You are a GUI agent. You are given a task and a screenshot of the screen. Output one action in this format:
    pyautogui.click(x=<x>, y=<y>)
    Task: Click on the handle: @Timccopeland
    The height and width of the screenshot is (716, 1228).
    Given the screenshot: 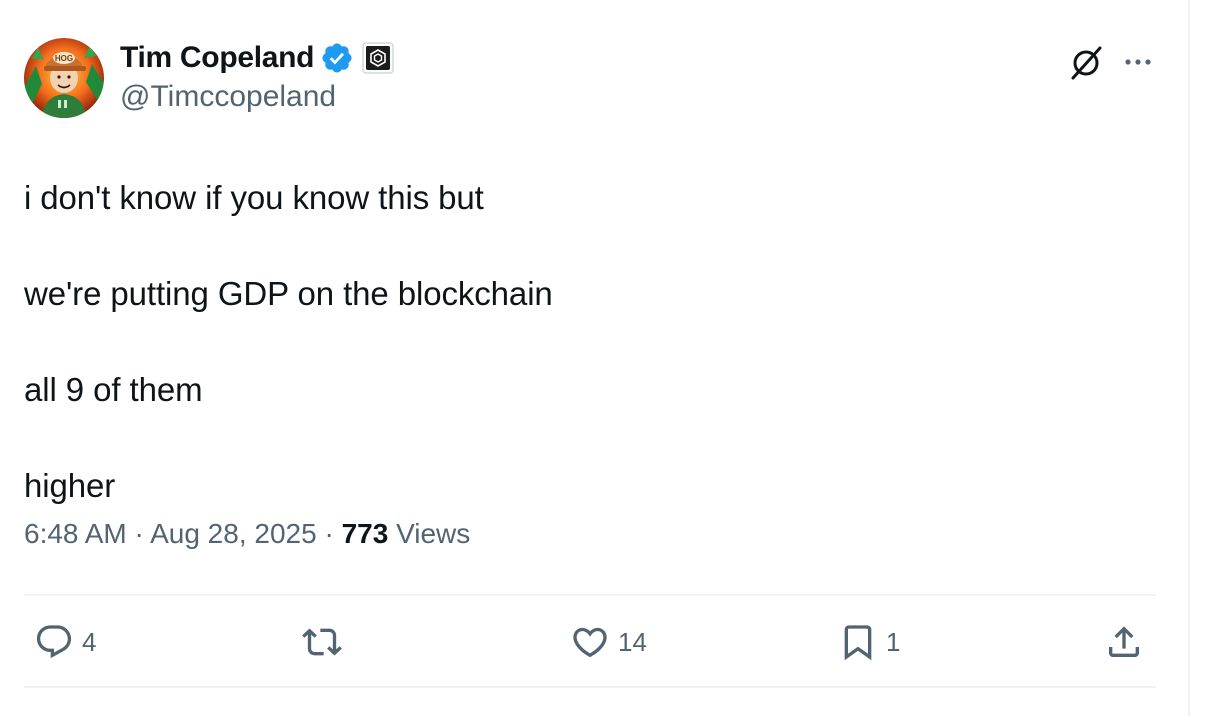 What is the action you would take?
    pyautogui.click(x=257, y=97)
    